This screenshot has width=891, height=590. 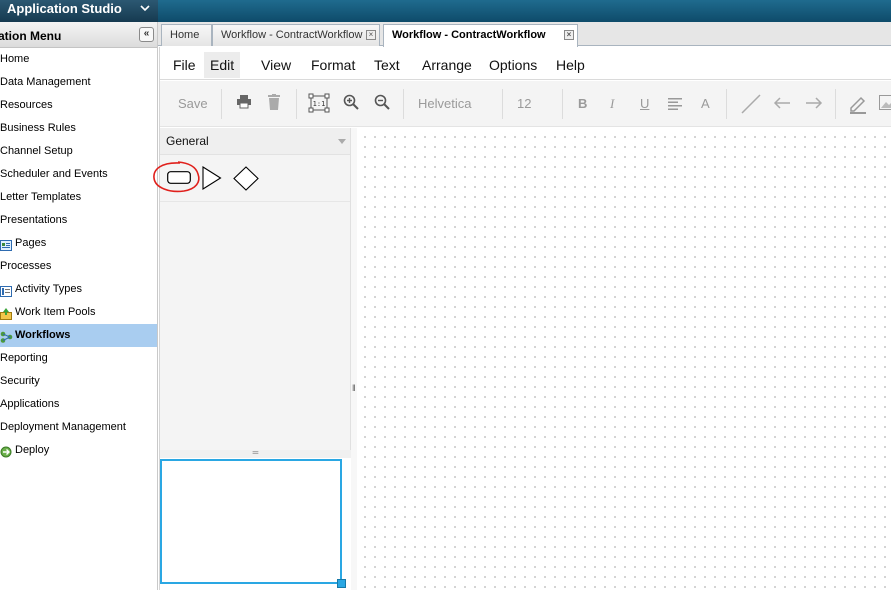 I want to click on sidebar-item-work-item-pools: Work Item Pools, so click(x=78, y=312).